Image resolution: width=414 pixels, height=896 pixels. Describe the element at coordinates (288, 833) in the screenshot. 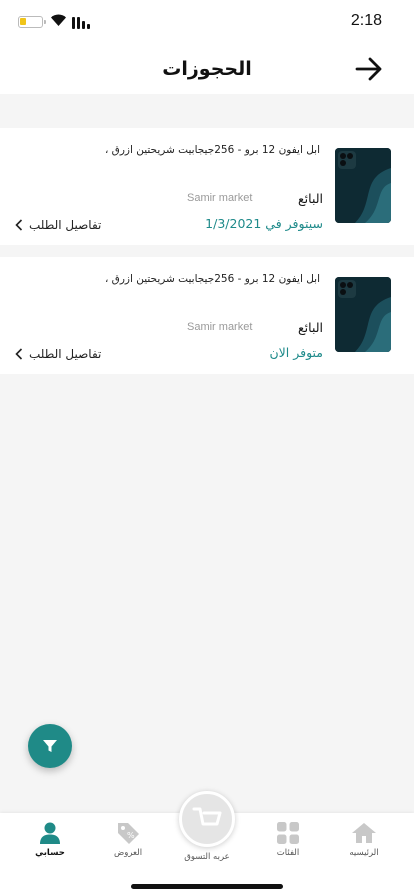

I see `categories-icon` at that location.